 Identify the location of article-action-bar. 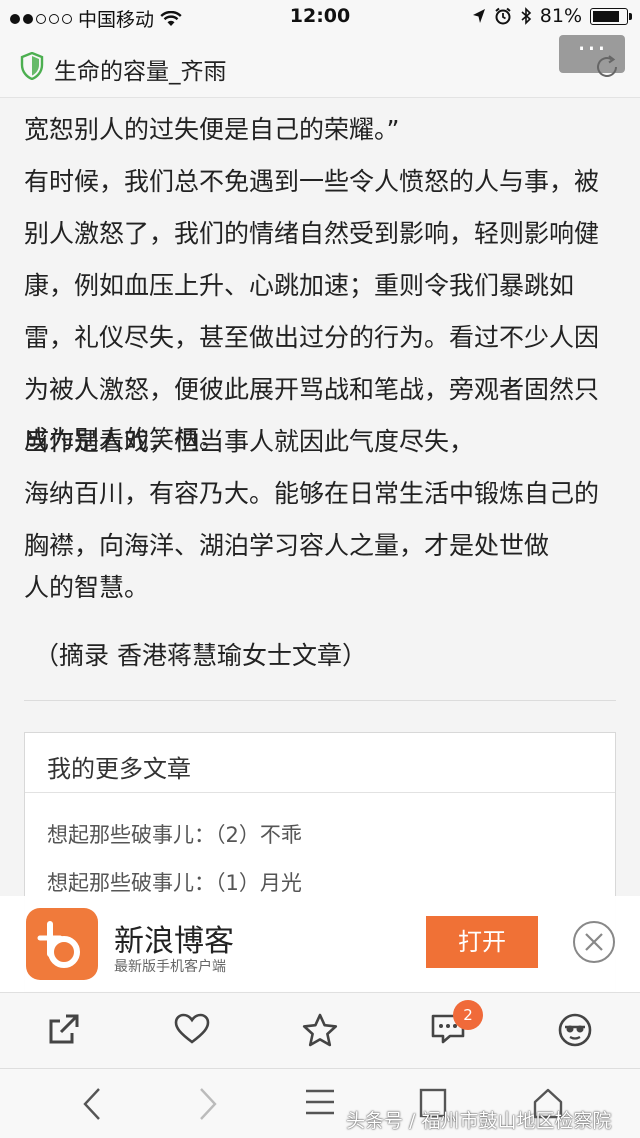
(320, 1030).